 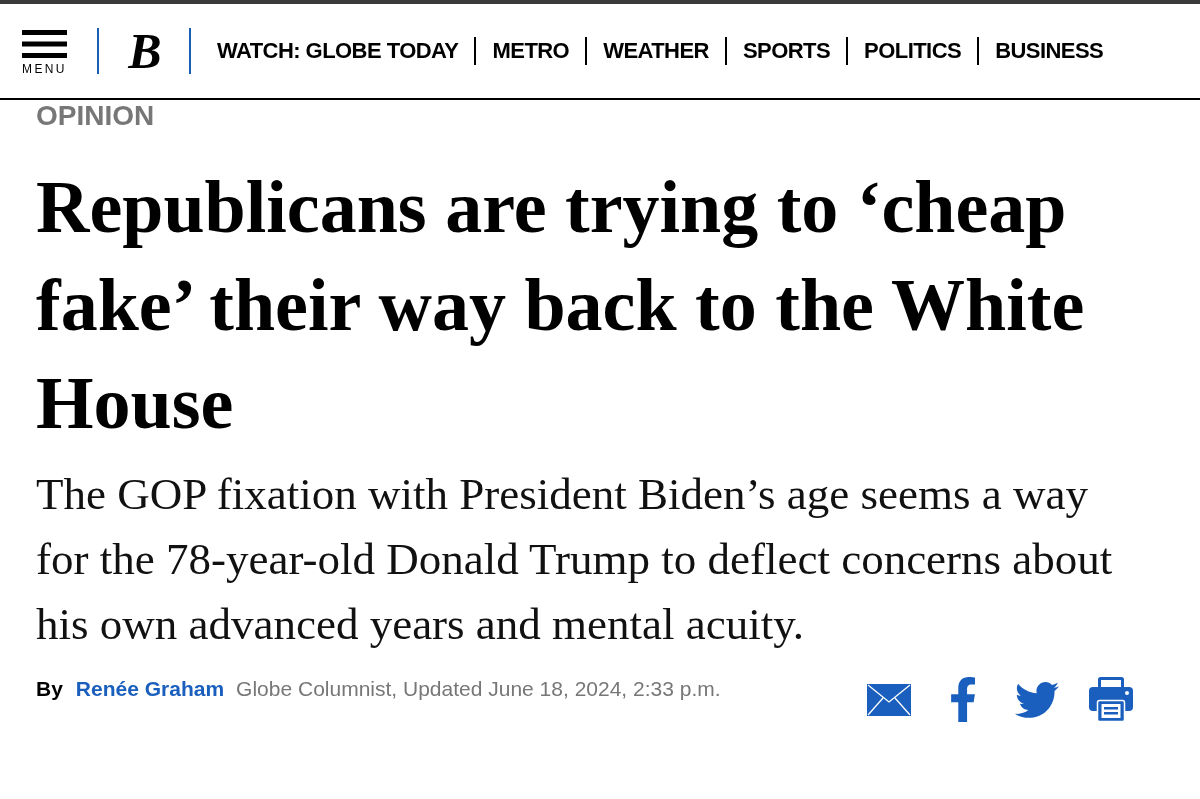 What do you see at coordinates (96, 116) in the screenshot?
I see `section-label: OPINION` at bounding box center [96, 116].